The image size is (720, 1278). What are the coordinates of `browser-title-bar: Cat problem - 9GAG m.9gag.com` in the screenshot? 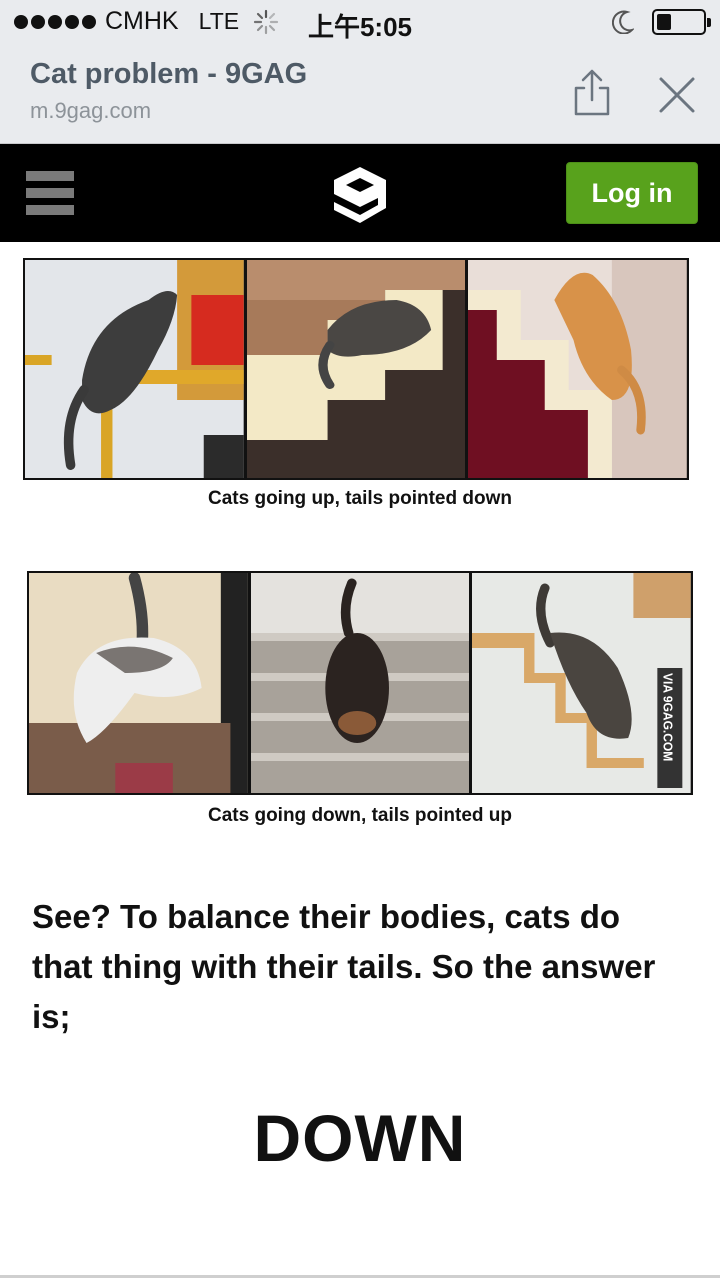 It's located at (360, 95).